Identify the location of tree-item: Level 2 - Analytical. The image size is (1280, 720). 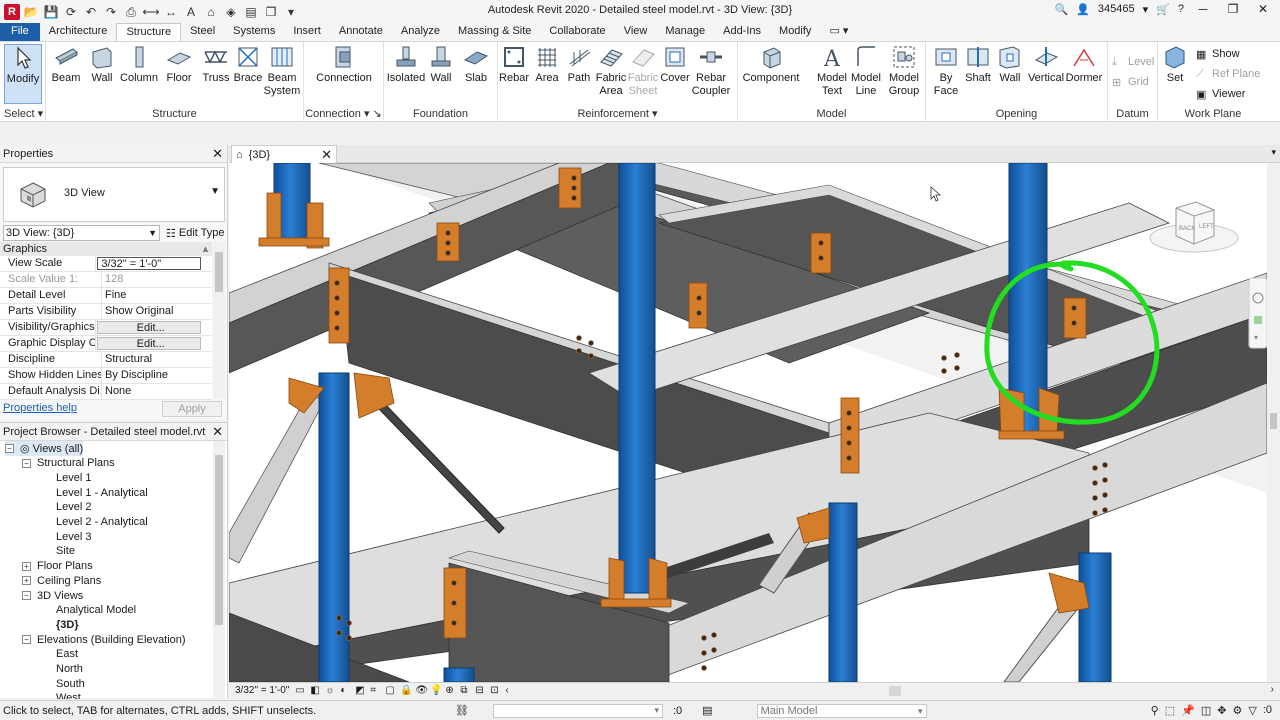
(102, 522).